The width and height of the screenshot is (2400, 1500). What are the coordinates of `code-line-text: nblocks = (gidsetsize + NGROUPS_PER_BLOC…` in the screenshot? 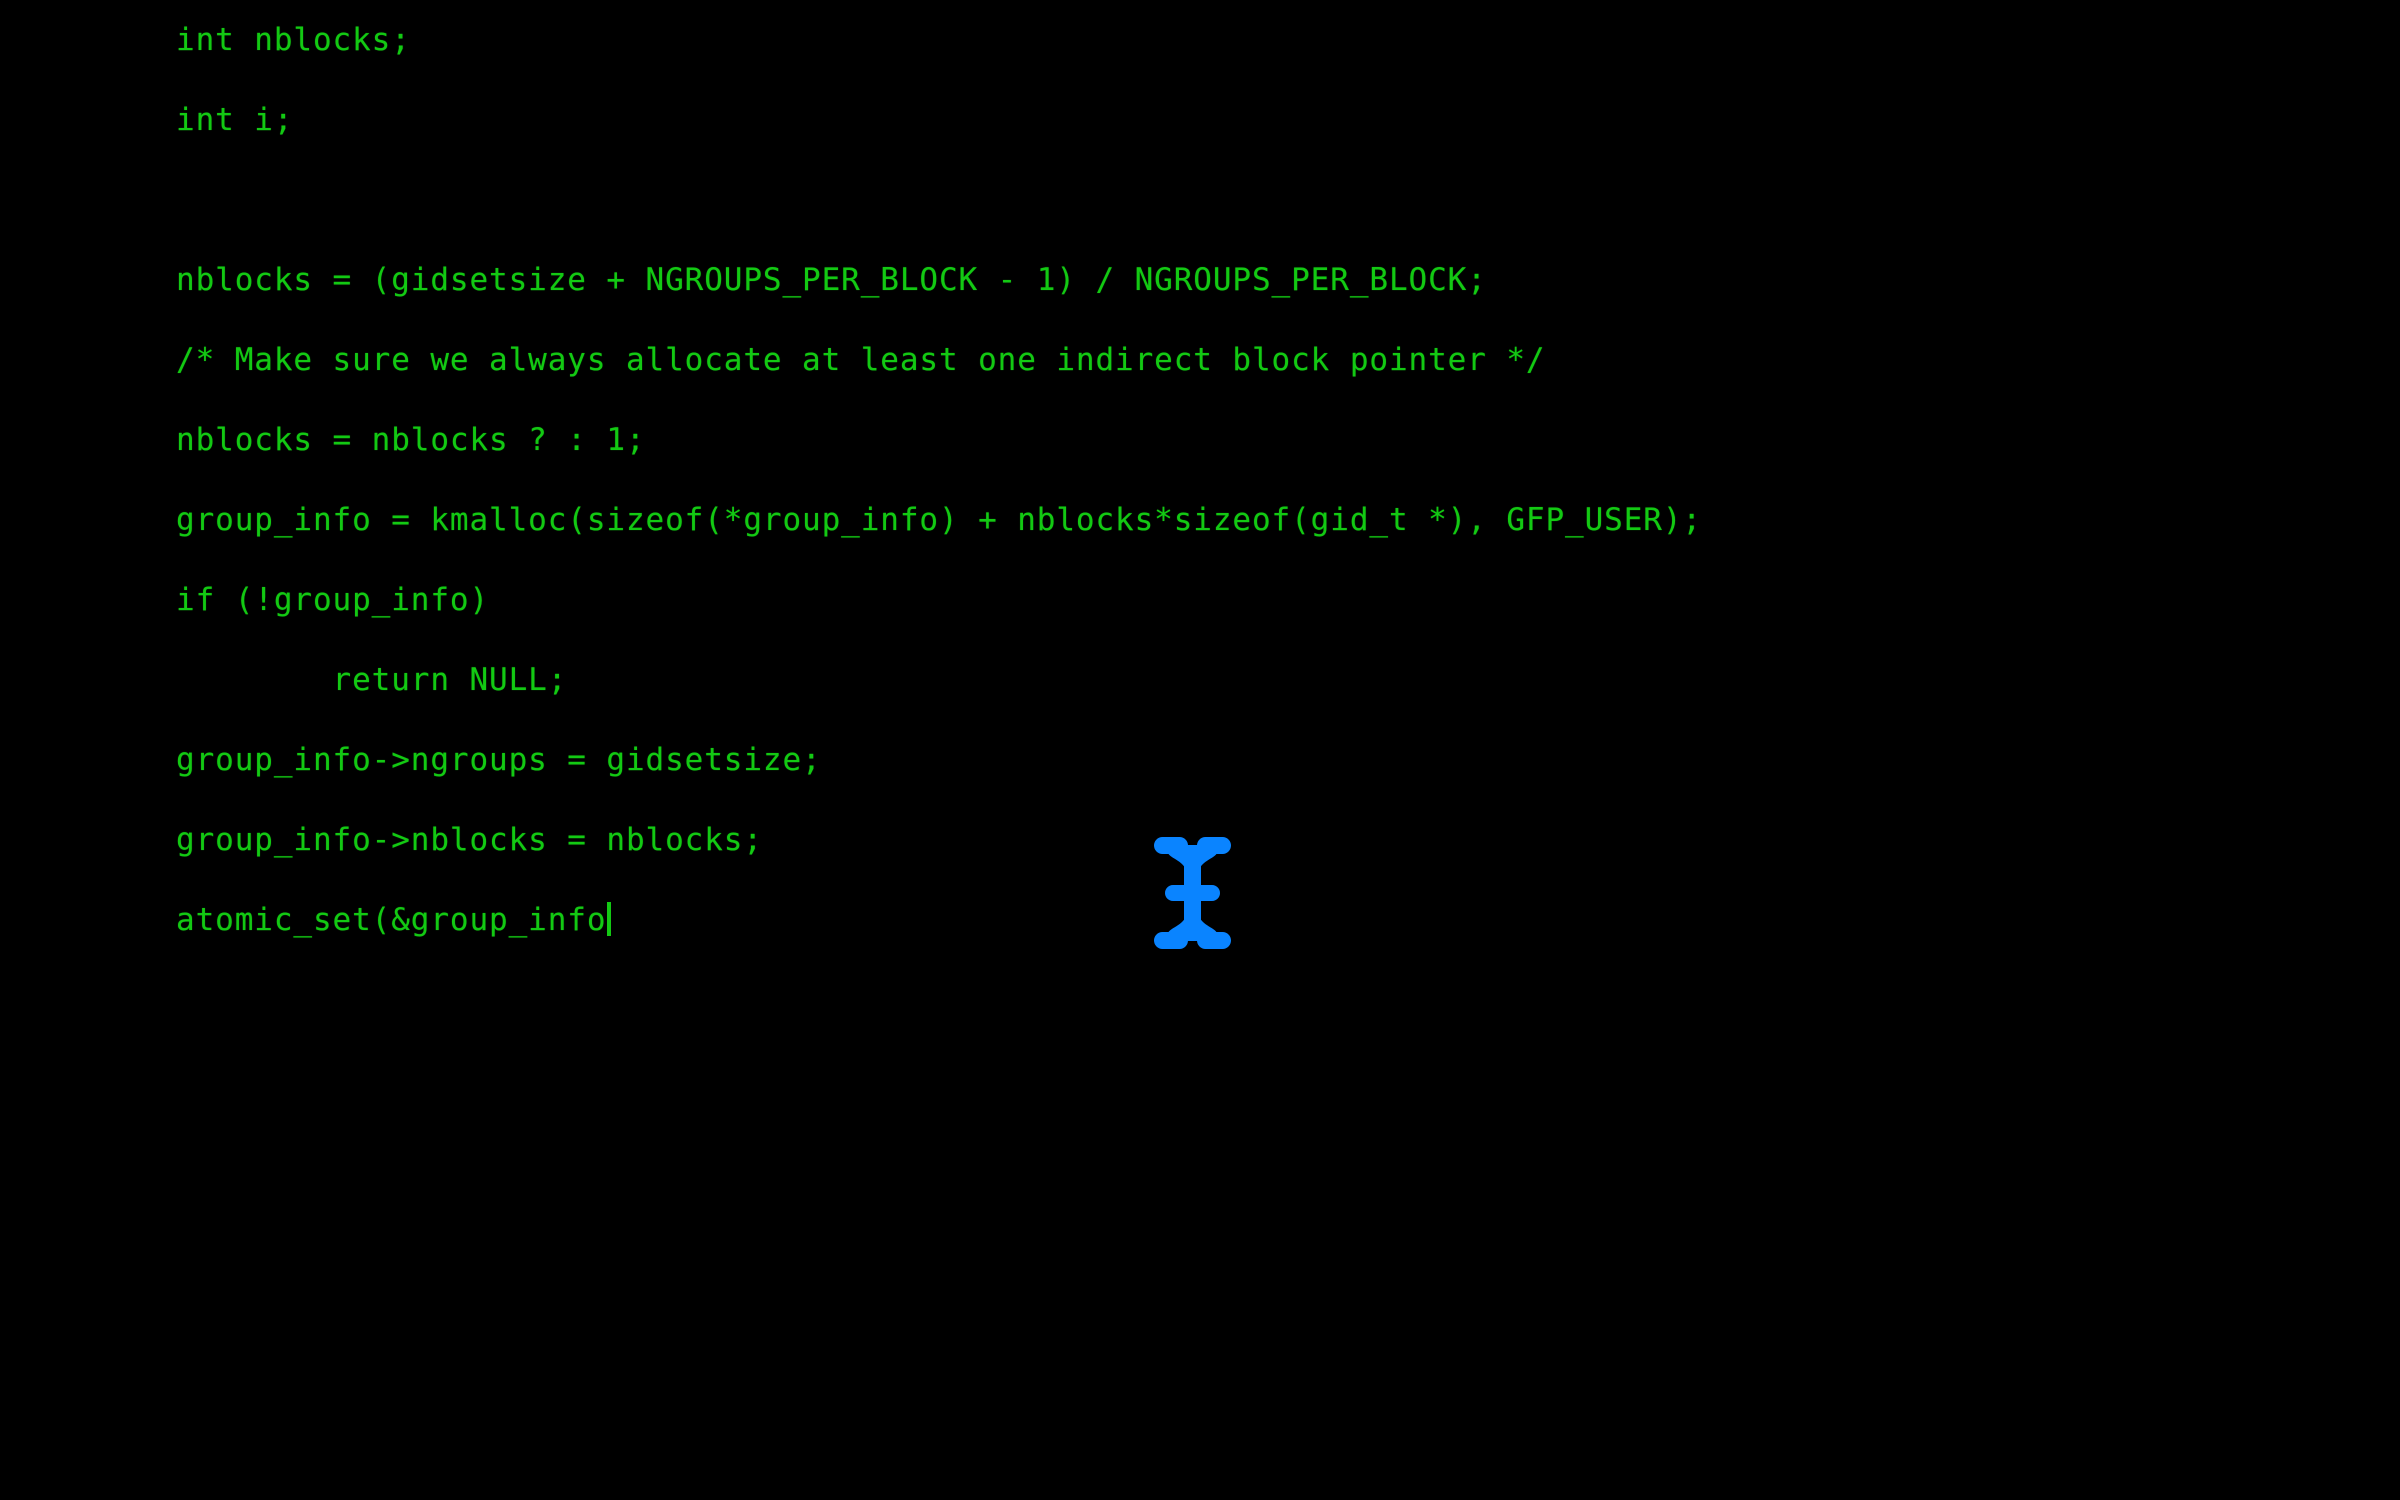 It's located at (831, 280).